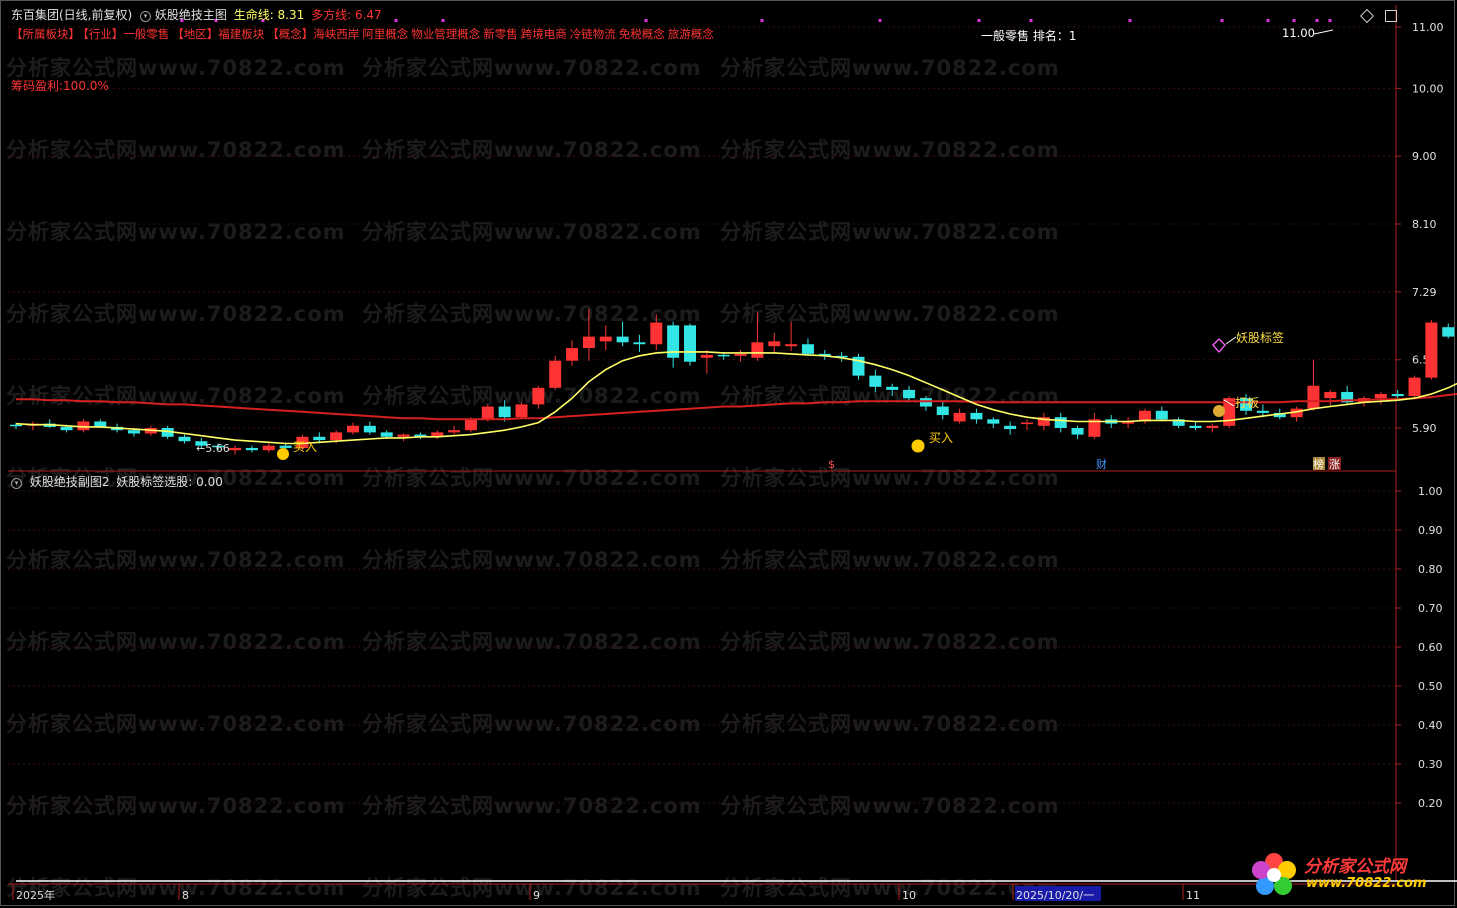 The height and width of the screenshot is (908, 1457). I want to click on buy-signal-label: 买入, so click(941, 438).